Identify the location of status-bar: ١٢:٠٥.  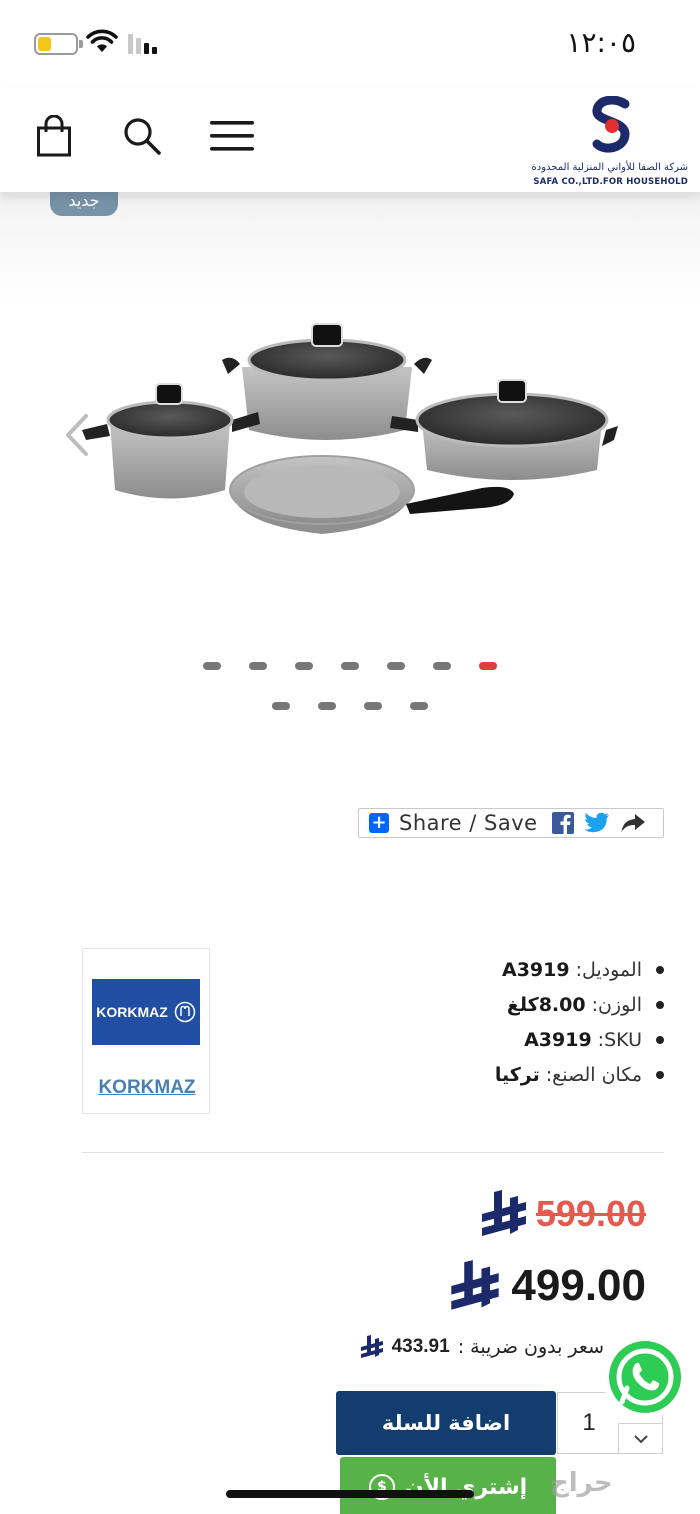
(350, 44).